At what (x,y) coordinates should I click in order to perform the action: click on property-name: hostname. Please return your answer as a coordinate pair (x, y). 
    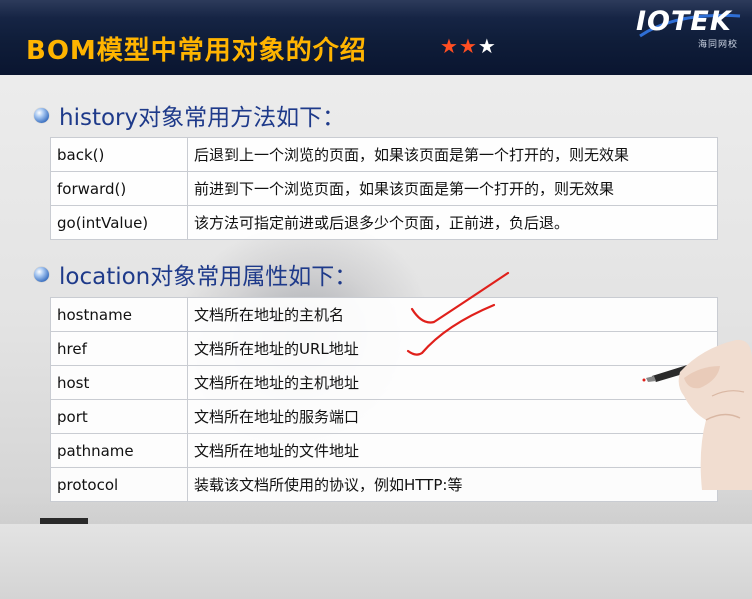
    Looking at the image, I should click on (119, 314).